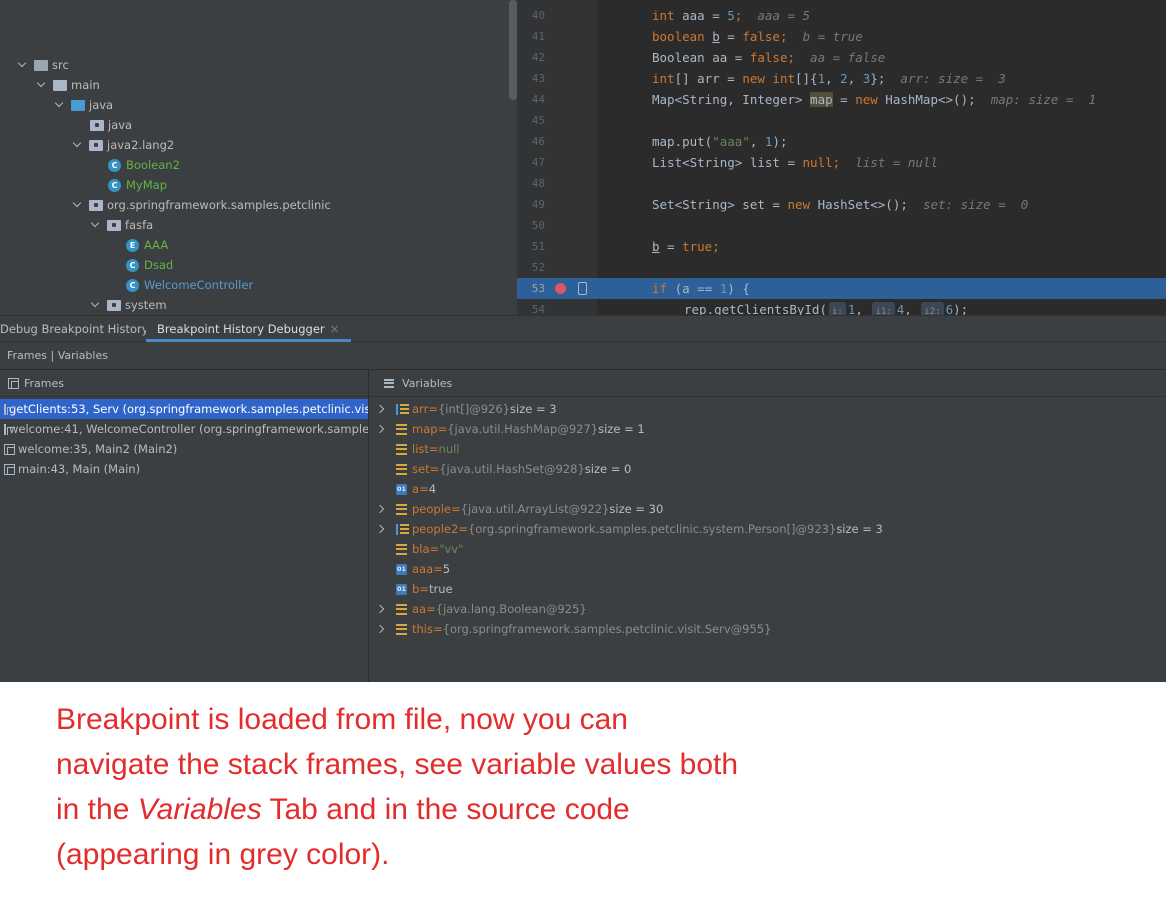 The image size is (1166, 912). I want to click on code-line: 46 map.put("aaa", 1);, so click(841, 141).